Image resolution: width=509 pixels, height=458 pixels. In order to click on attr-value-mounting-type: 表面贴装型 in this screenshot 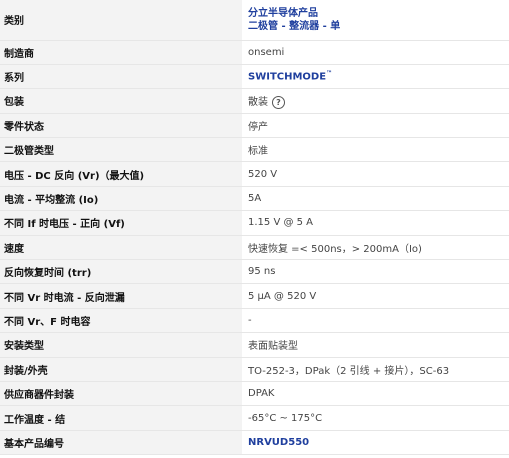, I will do `click(375, 345)`.